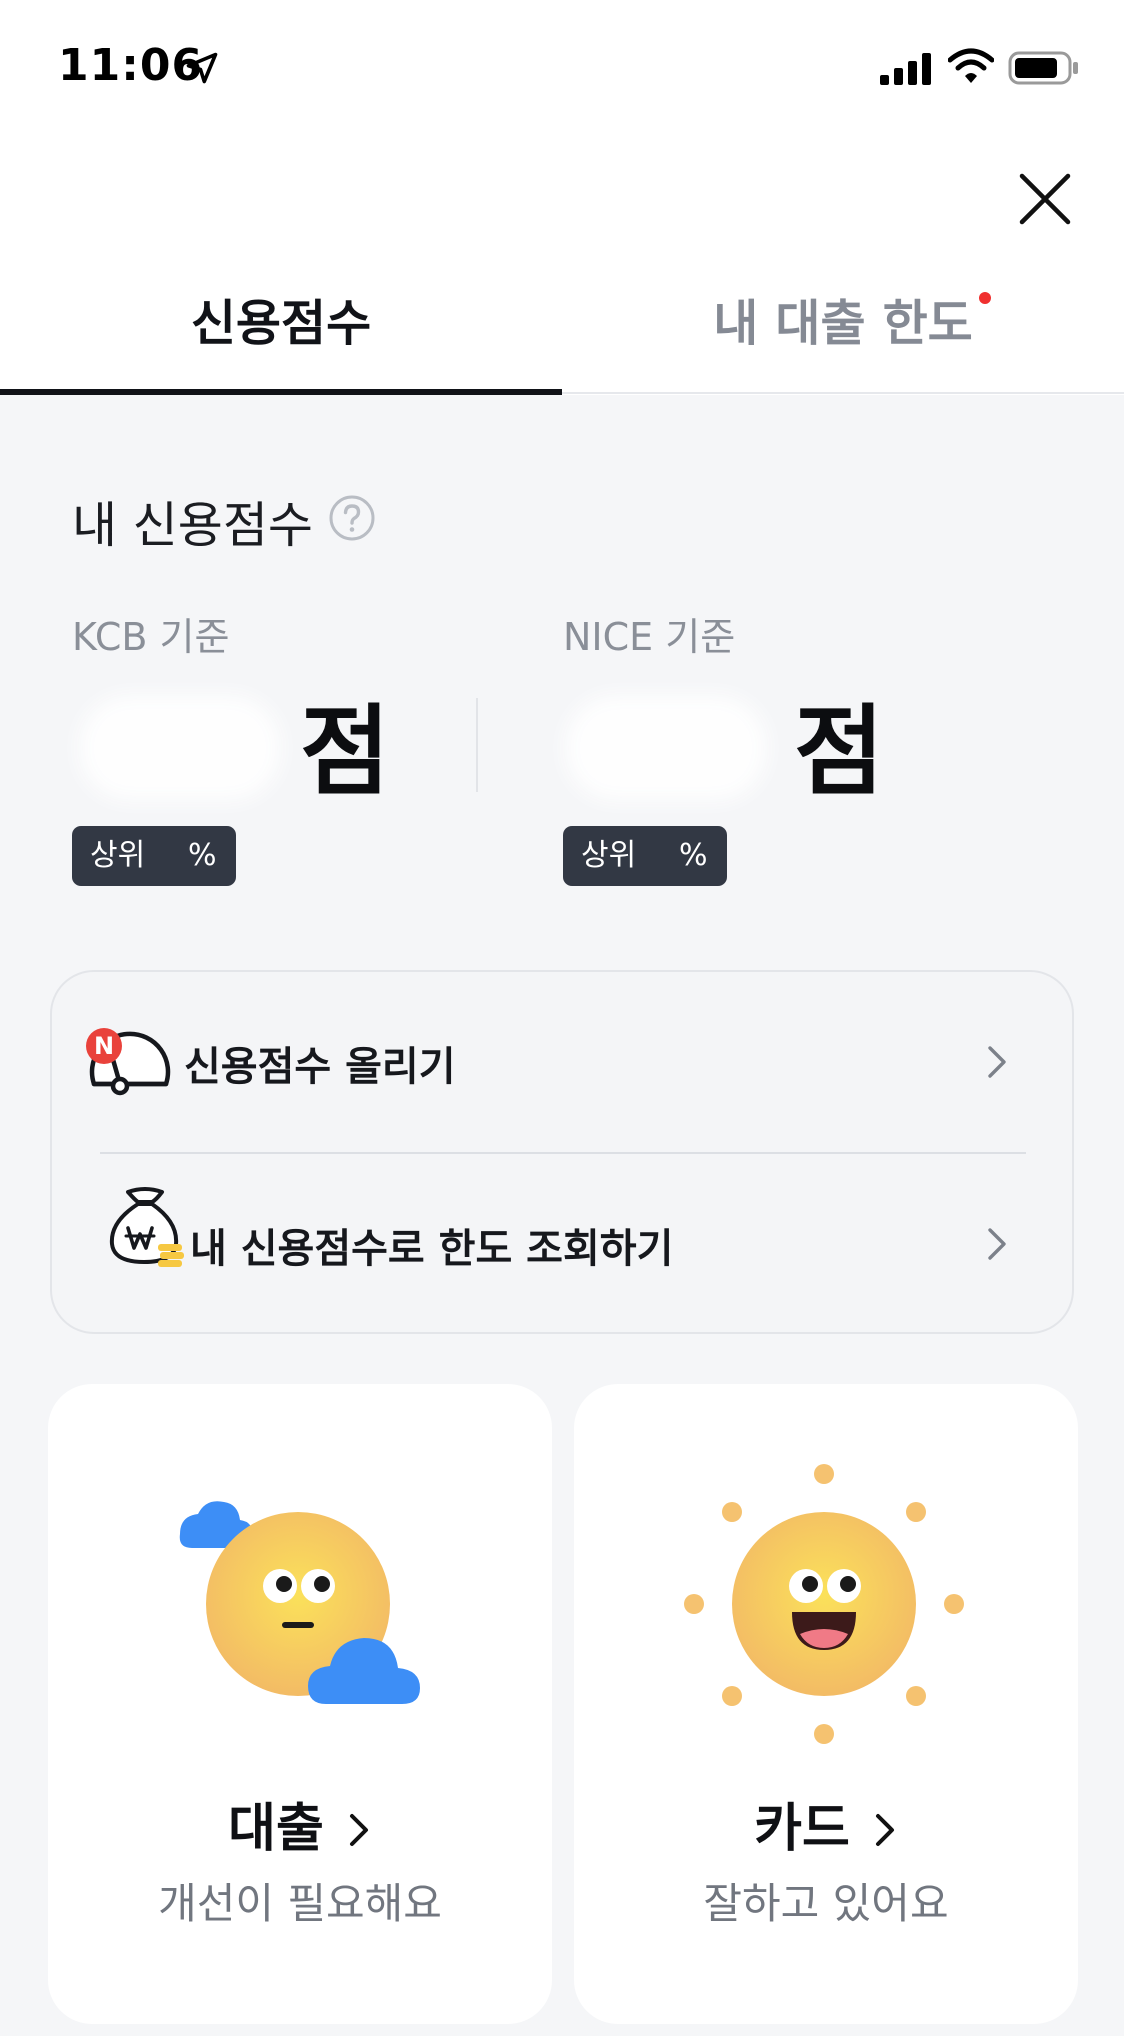 The width and height of the screenshot is (1124, 2036). What do you see at coordinates (1045, 199) in the screenshot?
I see `close-button` at bounding box center [1045, 199].